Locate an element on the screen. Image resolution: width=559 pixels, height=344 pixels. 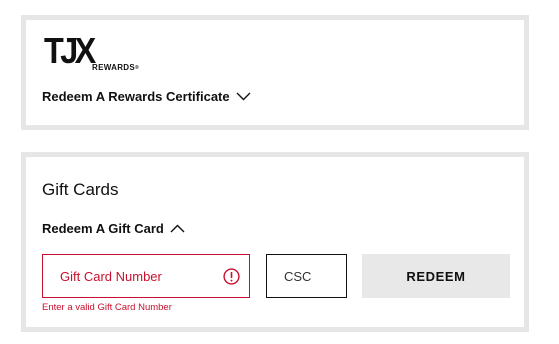
gift-card-number-input is located at coordinates (146, 276).